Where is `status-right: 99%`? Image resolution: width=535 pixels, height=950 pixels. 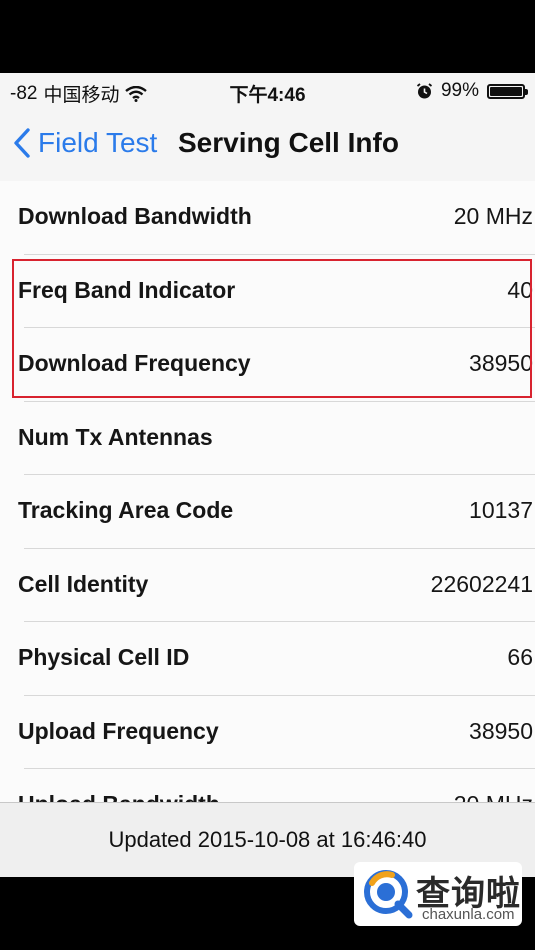 status-right: 99% is located at coordinates (472, 91).